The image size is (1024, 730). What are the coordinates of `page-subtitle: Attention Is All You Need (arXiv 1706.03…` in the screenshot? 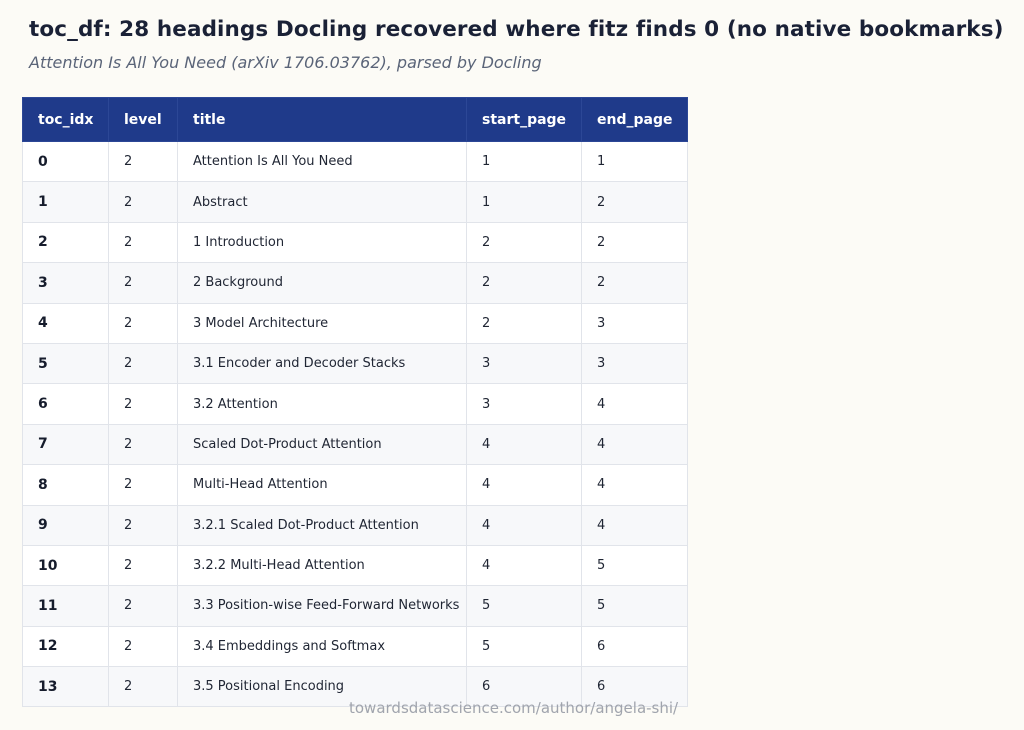 It's located at (285, 62).